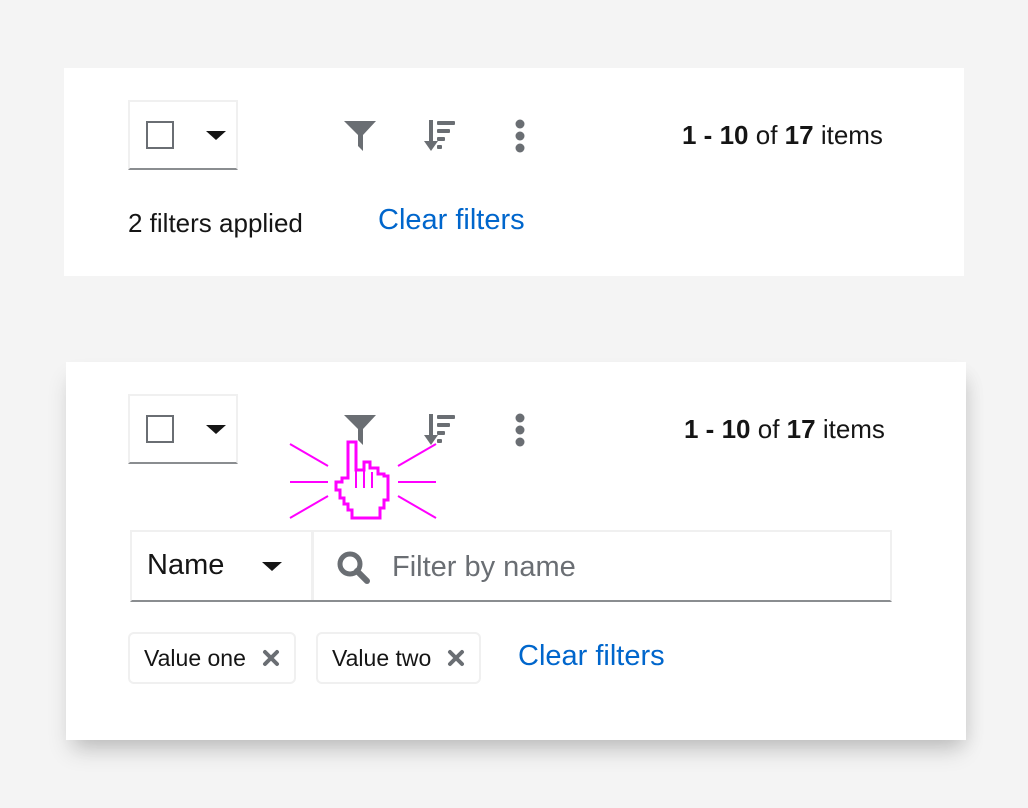 The image size is (1028, 808). I want to click on search-icon, so click(353, 567).